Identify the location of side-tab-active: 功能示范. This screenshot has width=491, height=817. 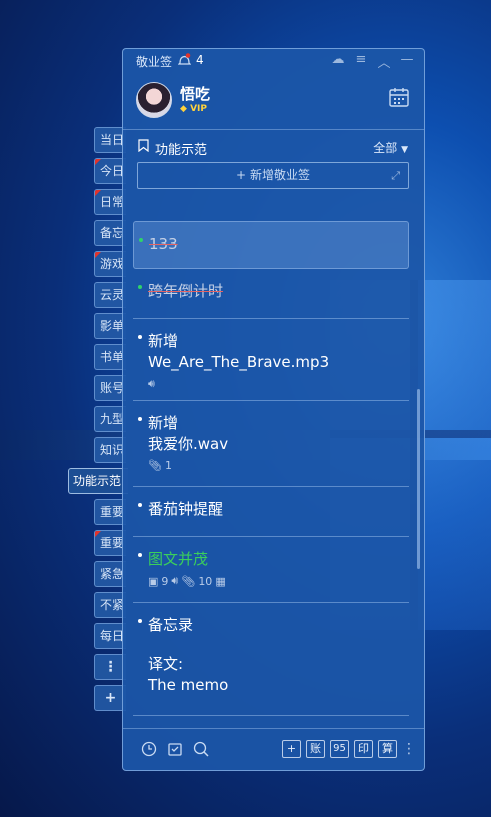
(98, 481).